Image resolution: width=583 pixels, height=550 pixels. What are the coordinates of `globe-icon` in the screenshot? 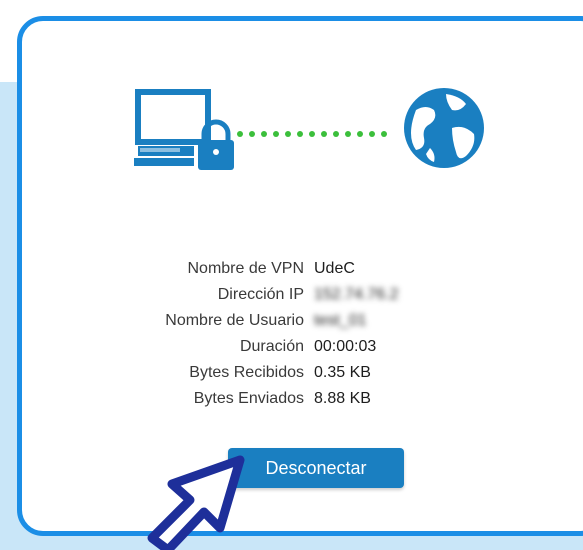 It's located at (444, 128).